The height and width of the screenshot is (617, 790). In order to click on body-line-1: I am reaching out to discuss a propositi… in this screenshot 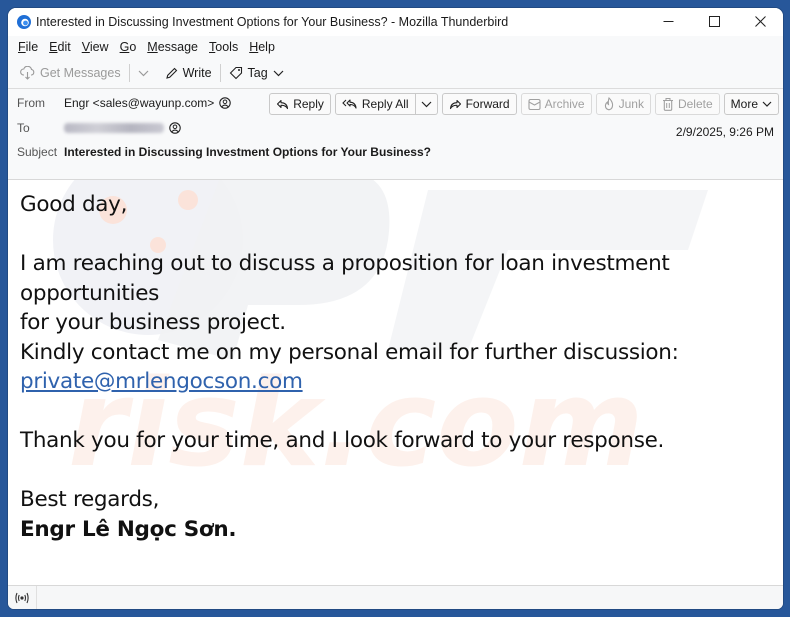, I will do `click(345, 278)`.